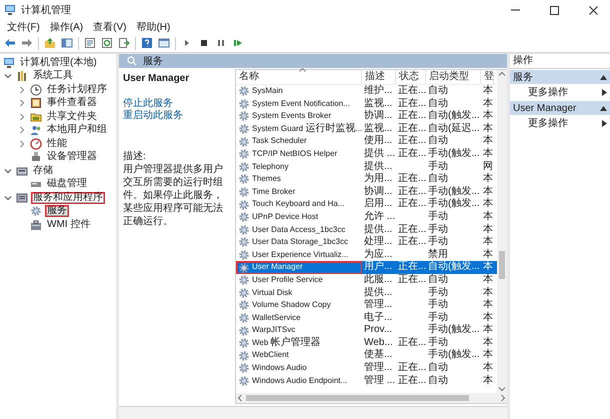 Image resolution: width=610 pixels, height=419 pixels. What do you see at coordinates (107, 43) in the screenshot?
I see `refresh-icon` at bounding box center [107, 43].